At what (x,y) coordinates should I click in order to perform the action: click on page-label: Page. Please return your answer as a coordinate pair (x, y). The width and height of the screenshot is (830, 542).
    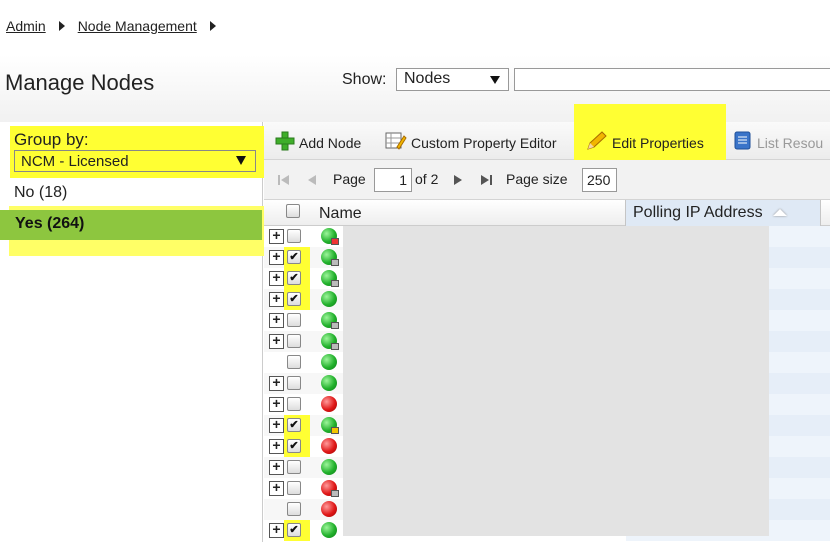
    Looking at the image, I should click on (349, 179).